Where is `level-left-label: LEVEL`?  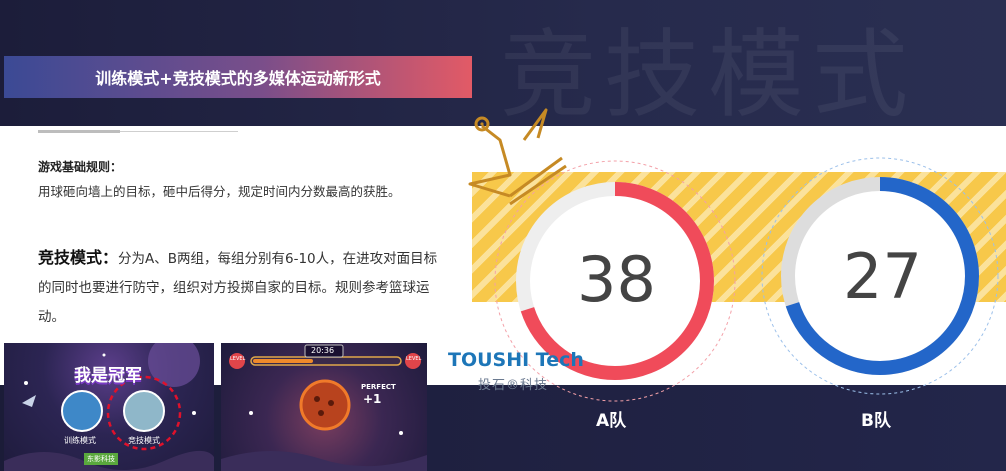 level-left-label: LEVEL is located at coordinates (238, 359).